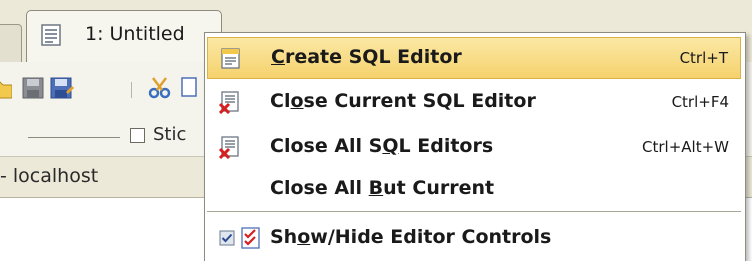  Describe the element at coordinates (382, 146) in the screenshot. I see `menu-item-label: Close All SQL Editors` at that location.